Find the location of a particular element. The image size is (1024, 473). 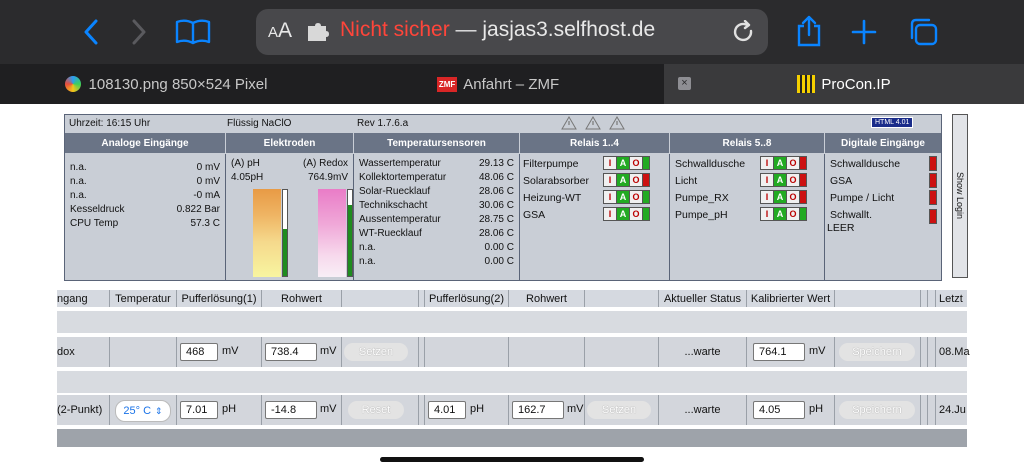

relay-state-indicator is located at coordinates (803, 180).